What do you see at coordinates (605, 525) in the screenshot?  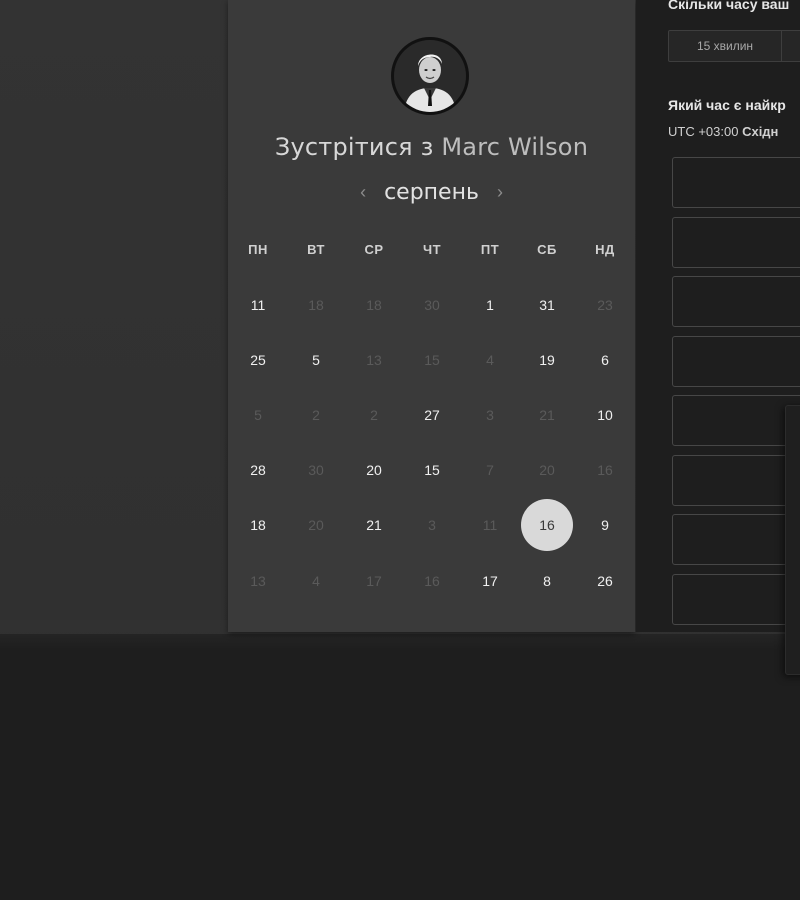 I see `calendar-day: 9` at bounding box center [605, 525].